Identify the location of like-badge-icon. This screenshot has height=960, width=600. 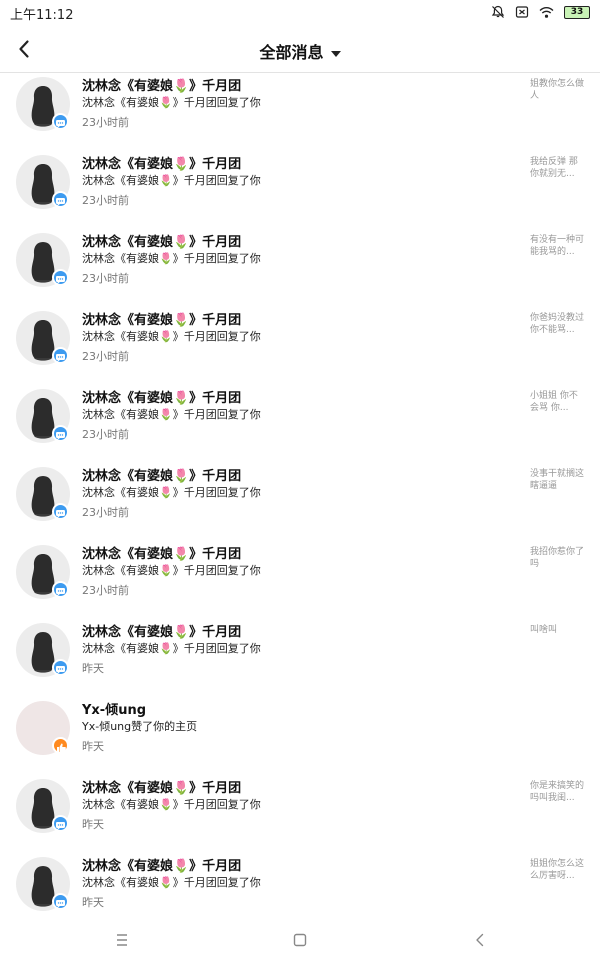
(60, 745).